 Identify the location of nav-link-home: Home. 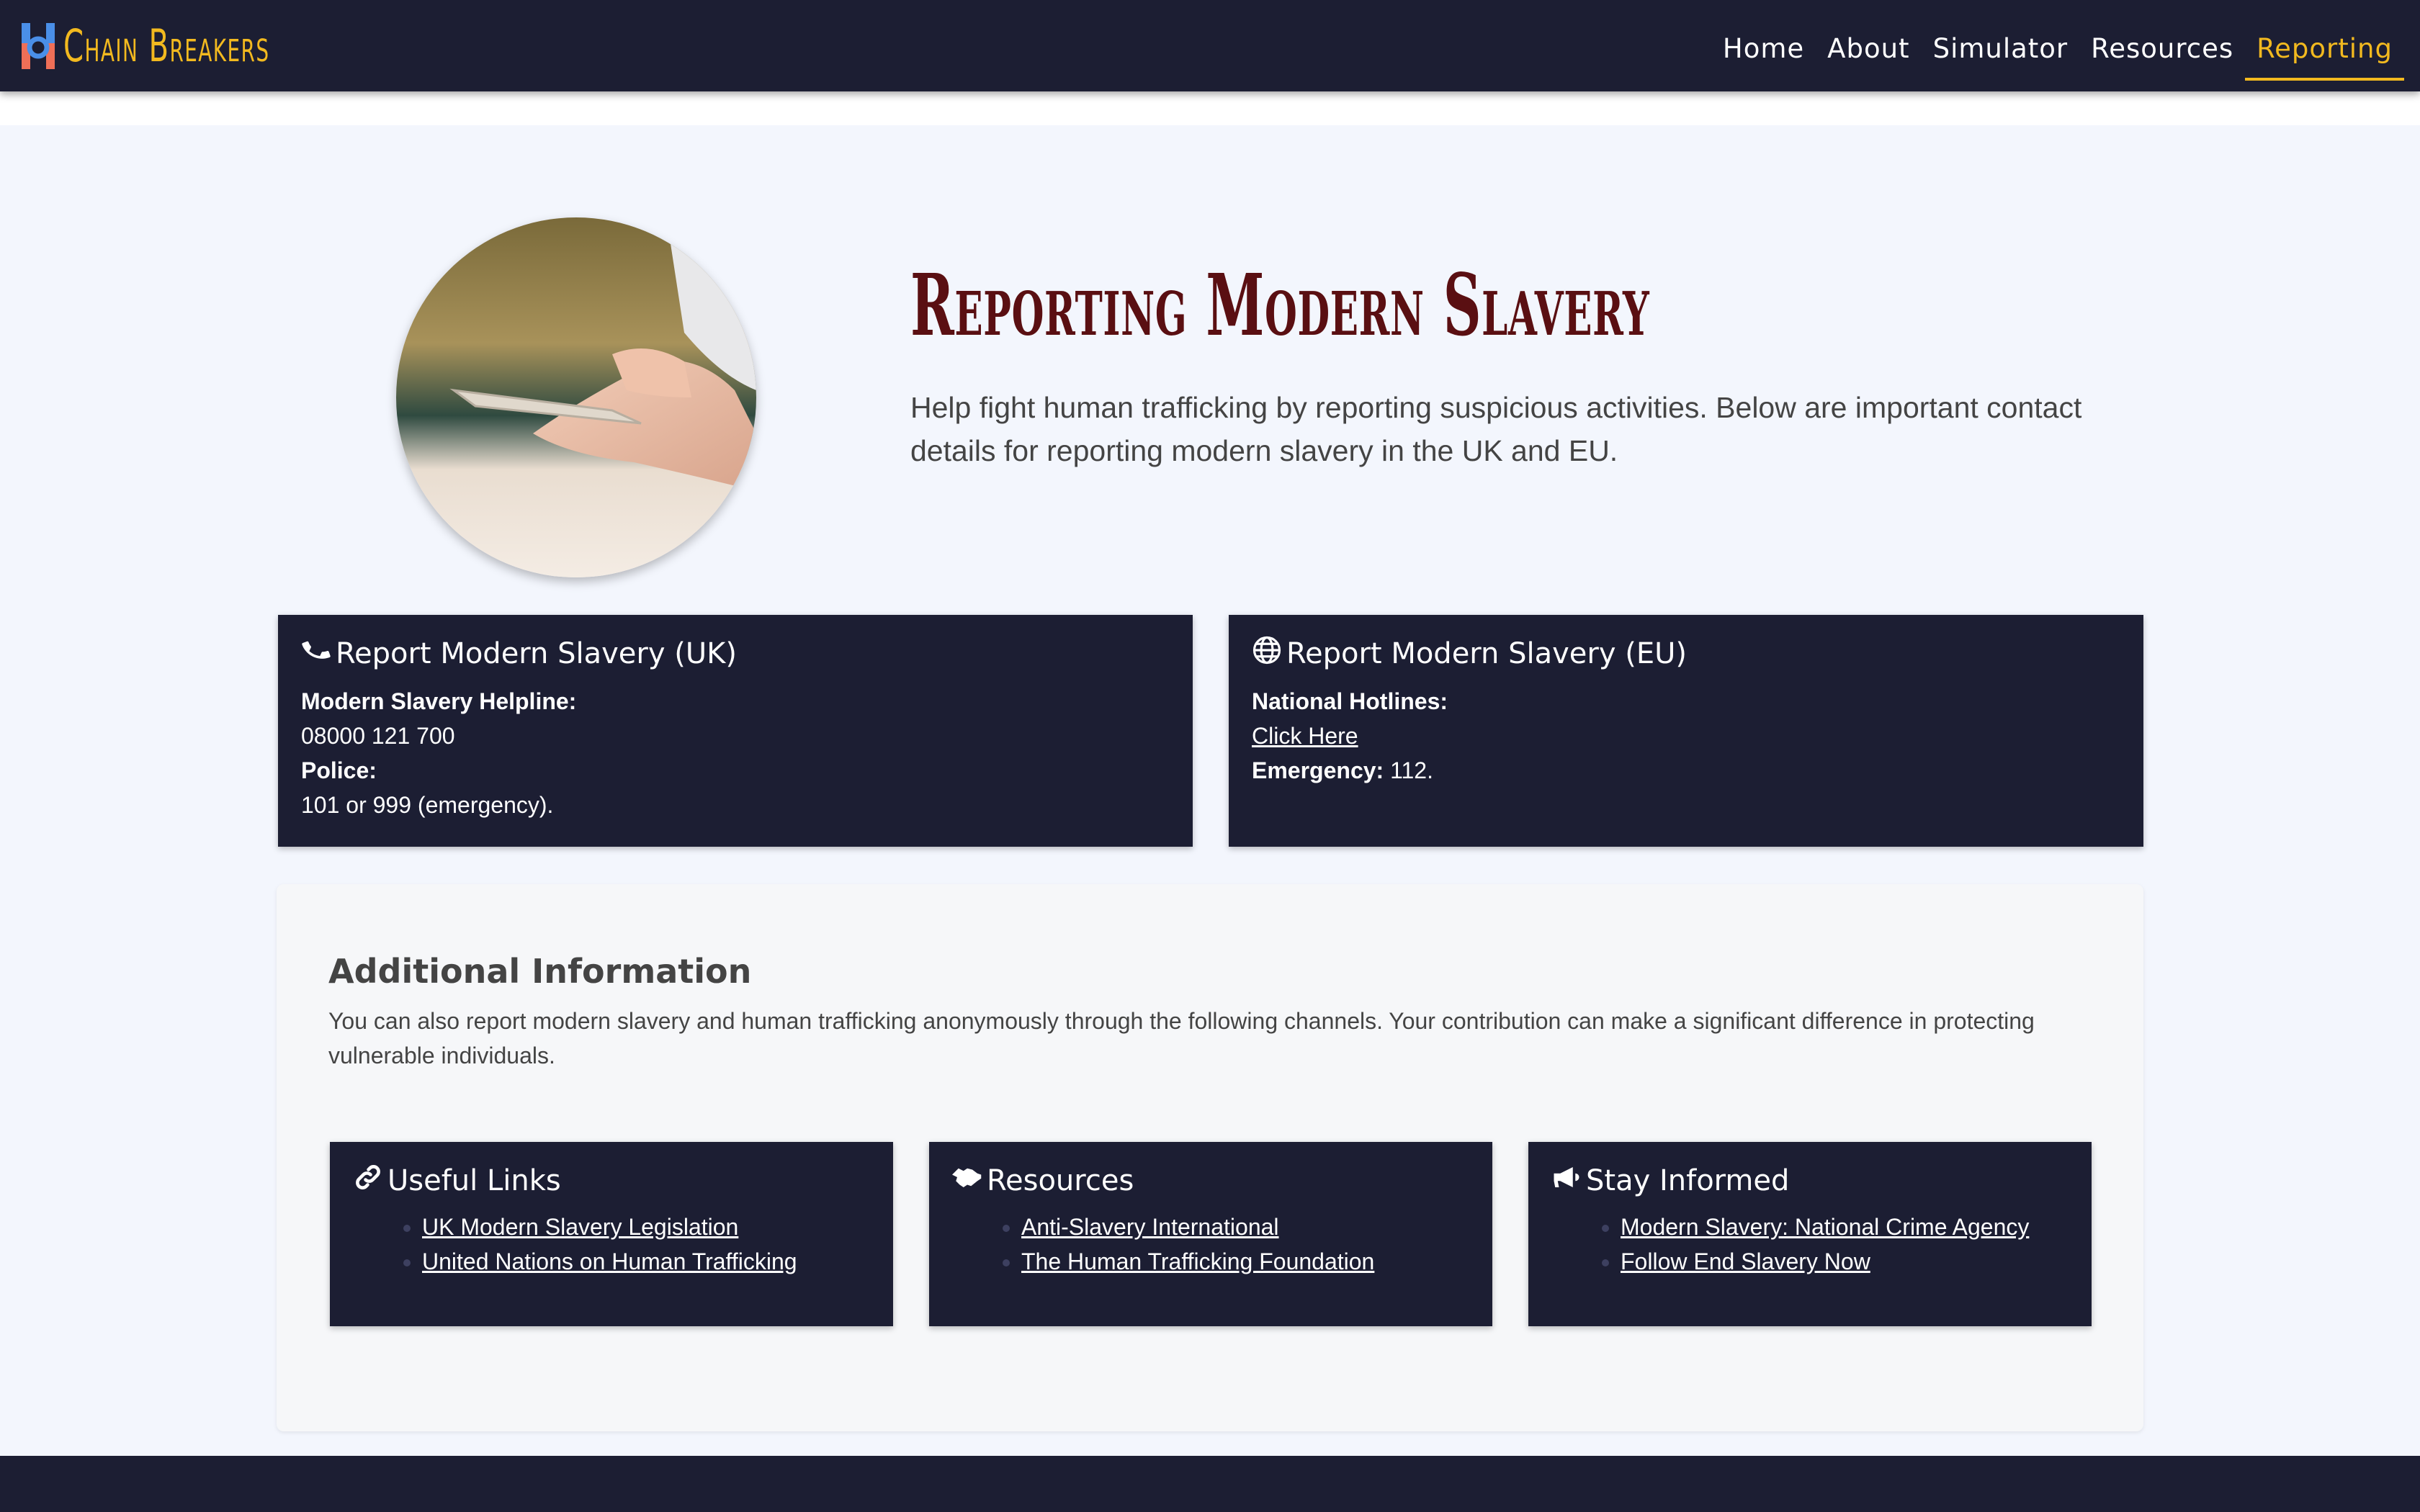
(1763, 46).